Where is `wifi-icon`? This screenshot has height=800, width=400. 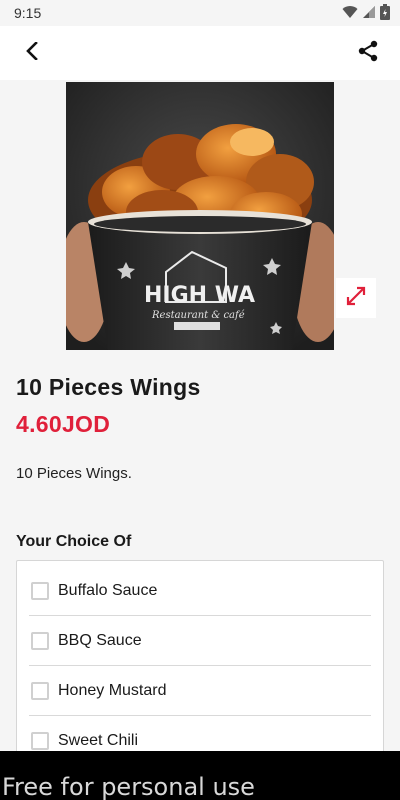
wifi-icon is located at coordinates (350, 14).